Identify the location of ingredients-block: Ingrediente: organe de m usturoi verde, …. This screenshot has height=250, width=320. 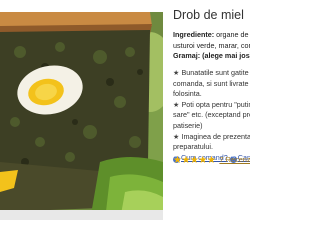
(211, 46).